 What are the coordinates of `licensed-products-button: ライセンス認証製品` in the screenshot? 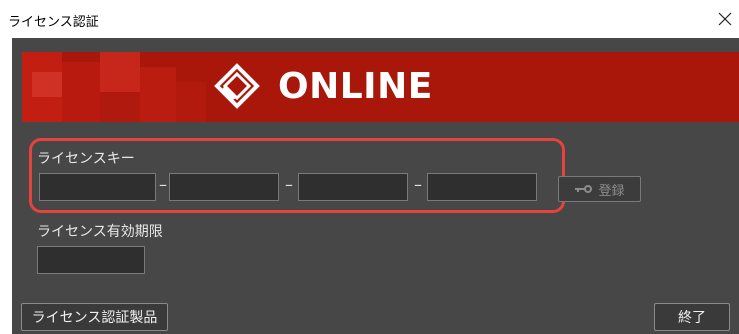 It's located at (94, 317).